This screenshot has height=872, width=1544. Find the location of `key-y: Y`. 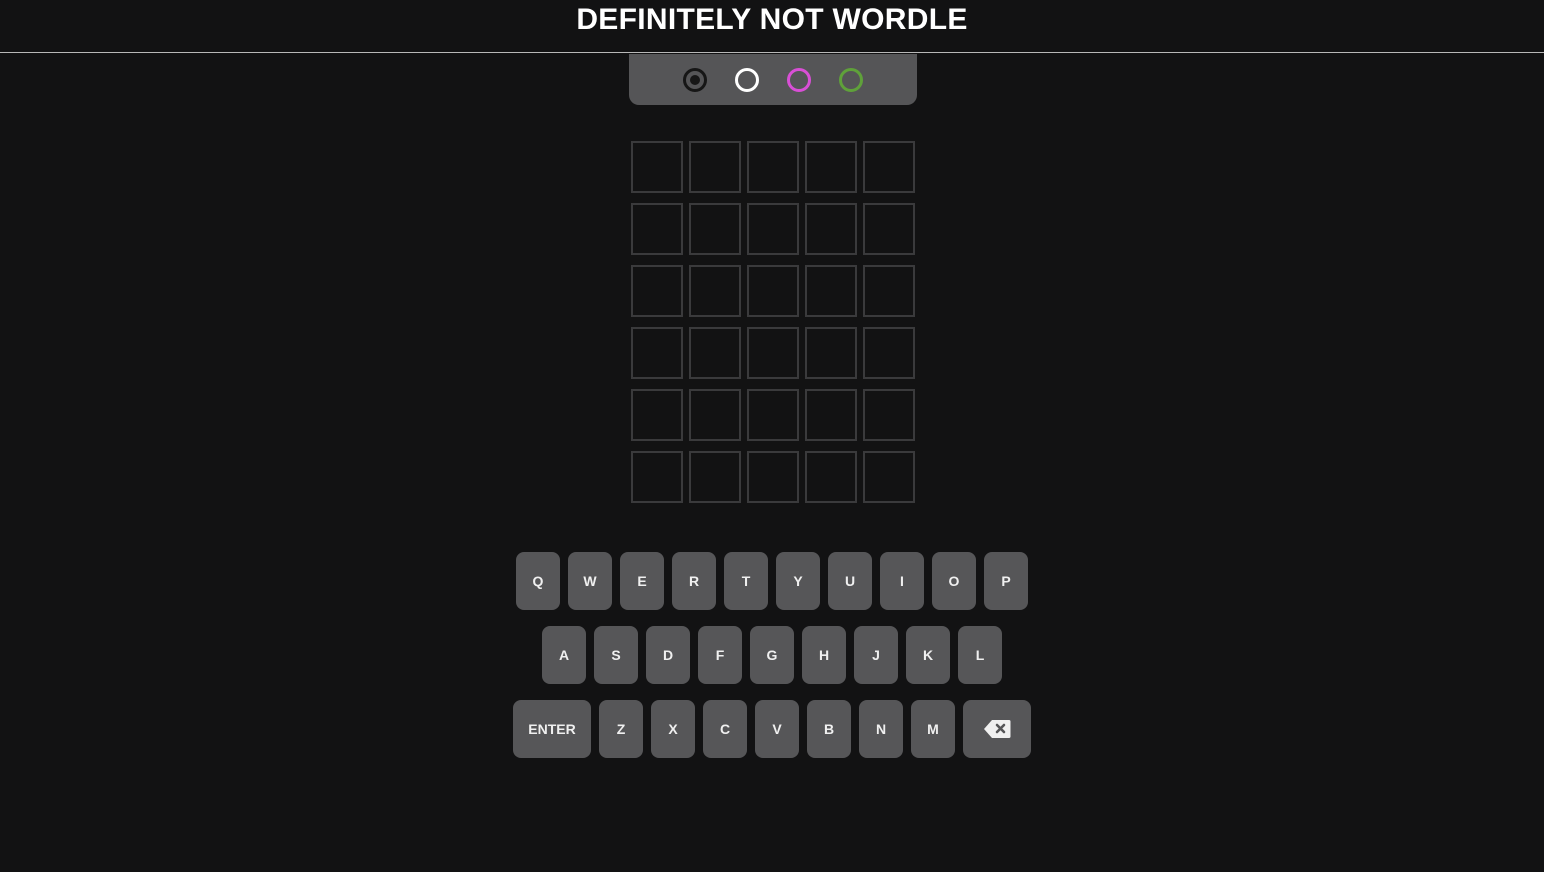

key-y: Y is located at coordinates (798, 581).